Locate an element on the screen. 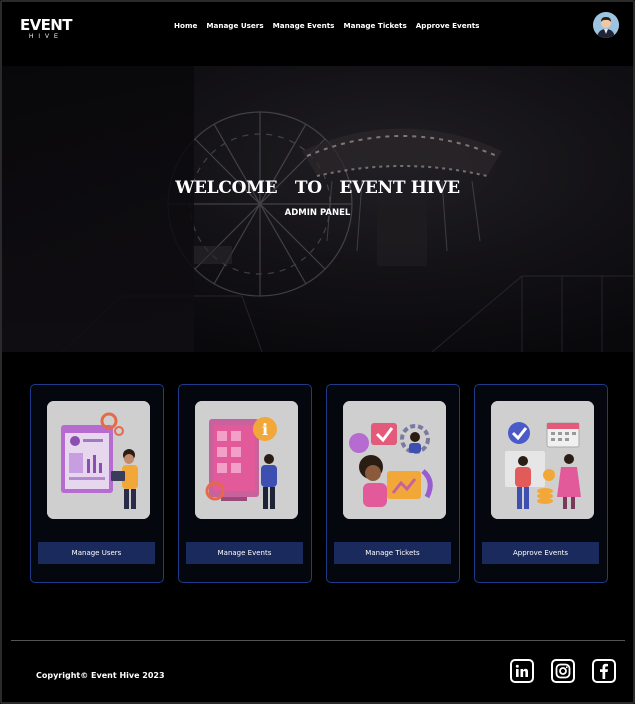 The width and height of the screenshot is (635, 704). copyright-text: Copyright© Event Hive 2023 is located at coordinates (100, 675).